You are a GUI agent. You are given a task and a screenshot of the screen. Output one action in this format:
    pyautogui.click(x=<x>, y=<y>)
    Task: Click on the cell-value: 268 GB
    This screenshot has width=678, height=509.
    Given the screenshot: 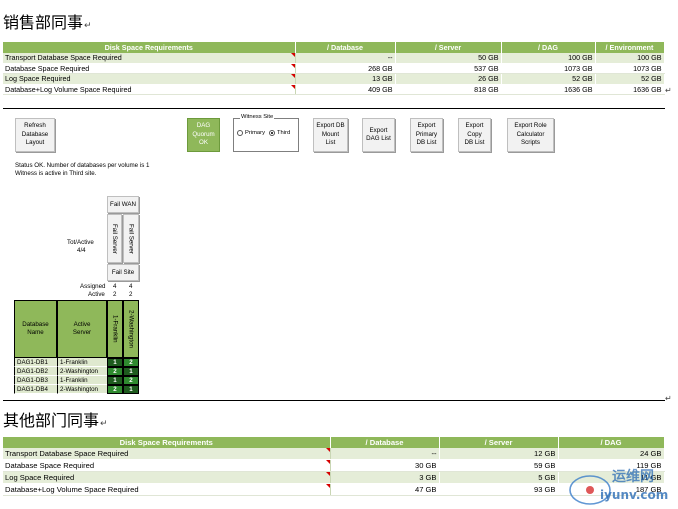 What is the action you would take?
    pyautogui.click(x=345, y=68)
    